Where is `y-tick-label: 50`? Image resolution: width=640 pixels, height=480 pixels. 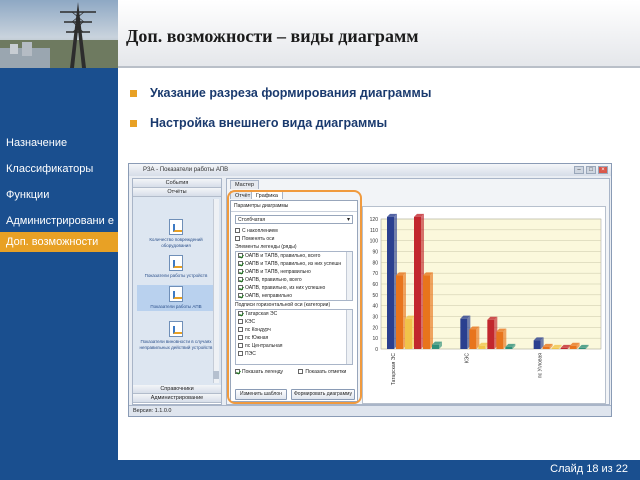 y-tick-label: 50 is located at coordinates (375, 296).